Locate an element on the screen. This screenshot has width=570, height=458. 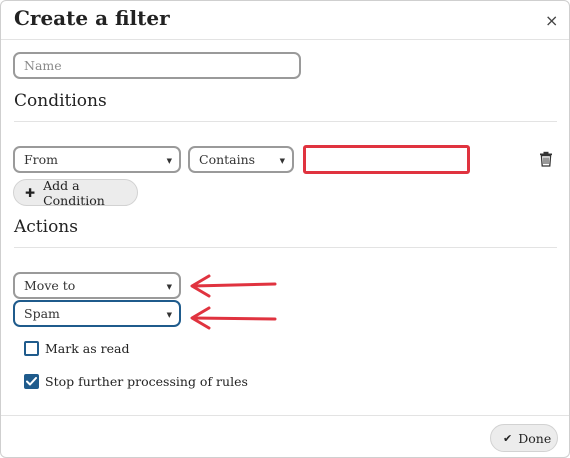
actions-divider is located at coordinates (285, 247).